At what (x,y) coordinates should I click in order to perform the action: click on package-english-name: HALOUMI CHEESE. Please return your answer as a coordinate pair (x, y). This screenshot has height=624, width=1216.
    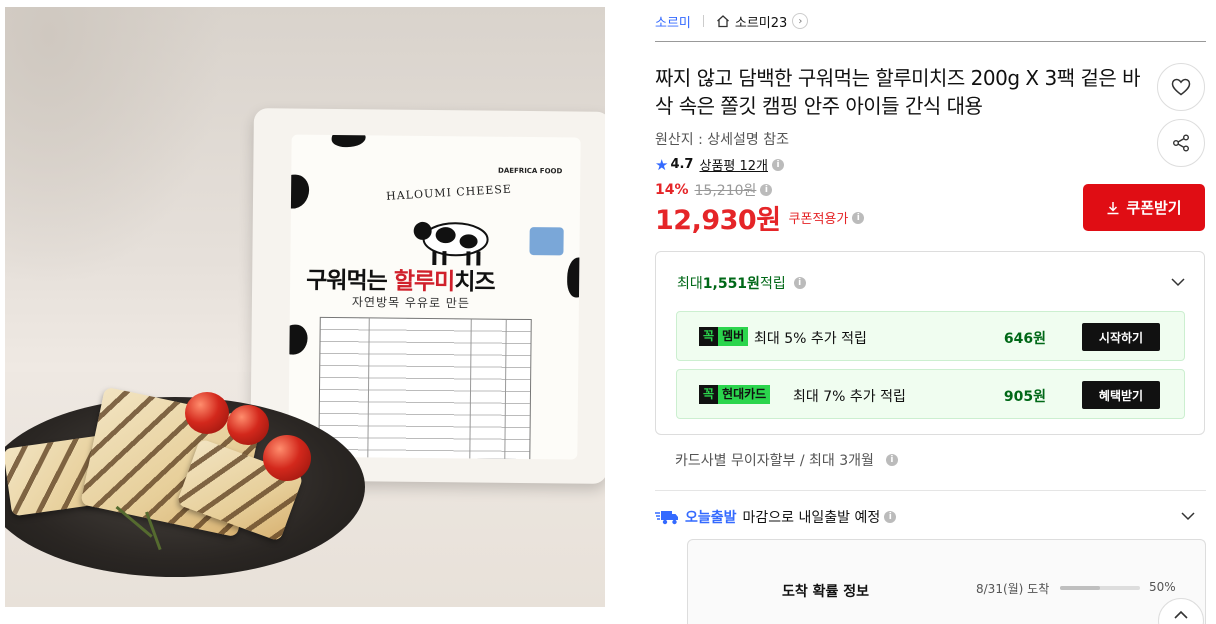
    Looking at the image, I should click on (449, 192).